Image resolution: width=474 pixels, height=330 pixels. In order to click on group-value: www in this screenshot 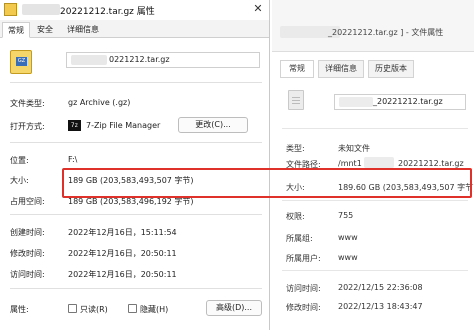, I will do `click(348, 237)`.